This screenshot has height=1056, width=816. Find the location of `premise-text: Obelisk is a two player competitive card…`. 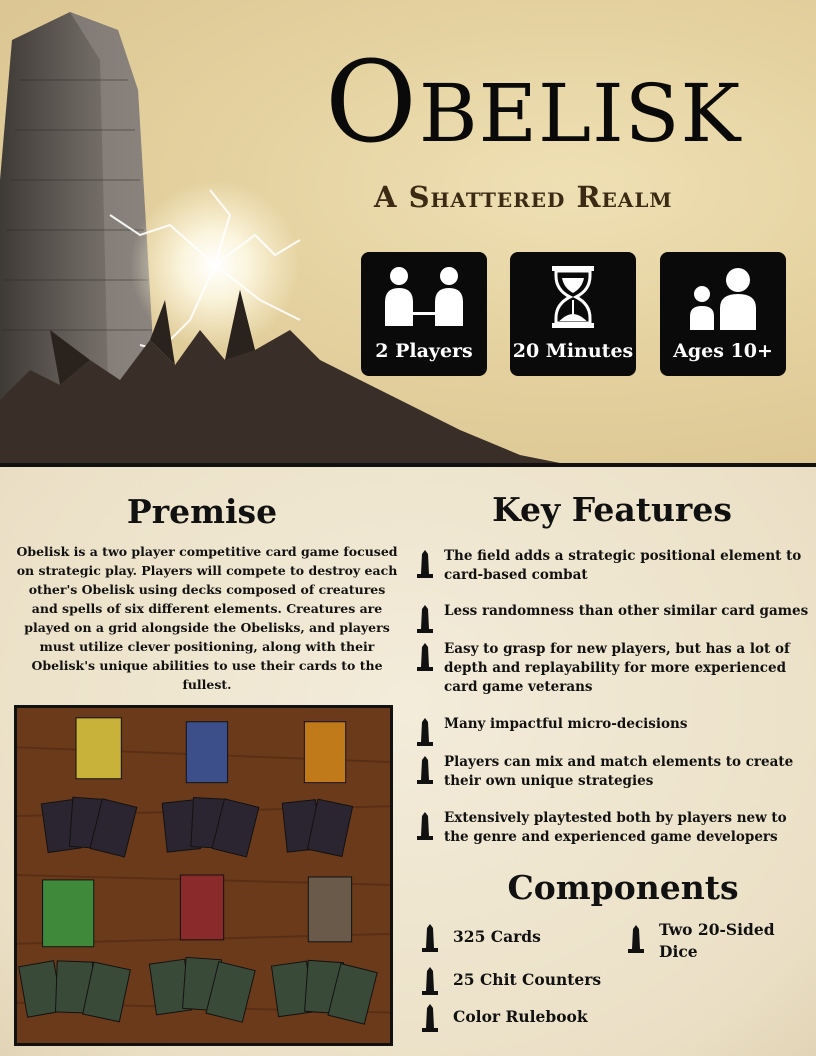

premise-text: Obelisk is a two player competitive card… is located at coordinates (207, 618).